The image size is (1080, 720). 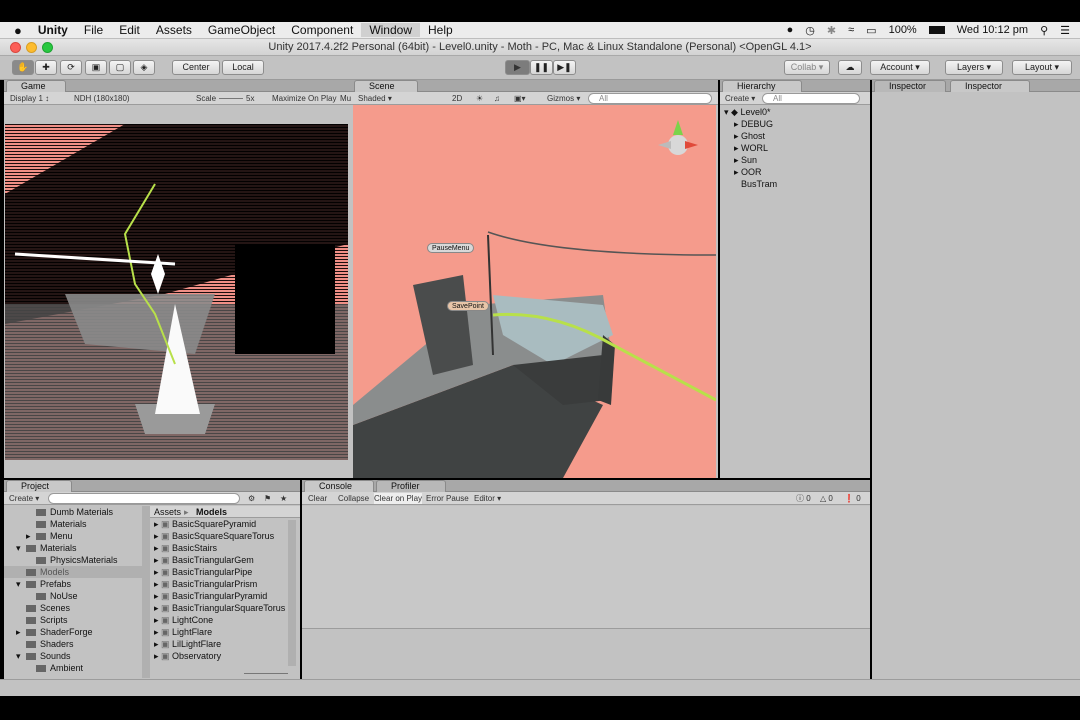 What do you see at coordinates (187, 656) in the screenshot?
I see `asset-item: ▸ ▣ Observatory` at bounding box center [187, 656].